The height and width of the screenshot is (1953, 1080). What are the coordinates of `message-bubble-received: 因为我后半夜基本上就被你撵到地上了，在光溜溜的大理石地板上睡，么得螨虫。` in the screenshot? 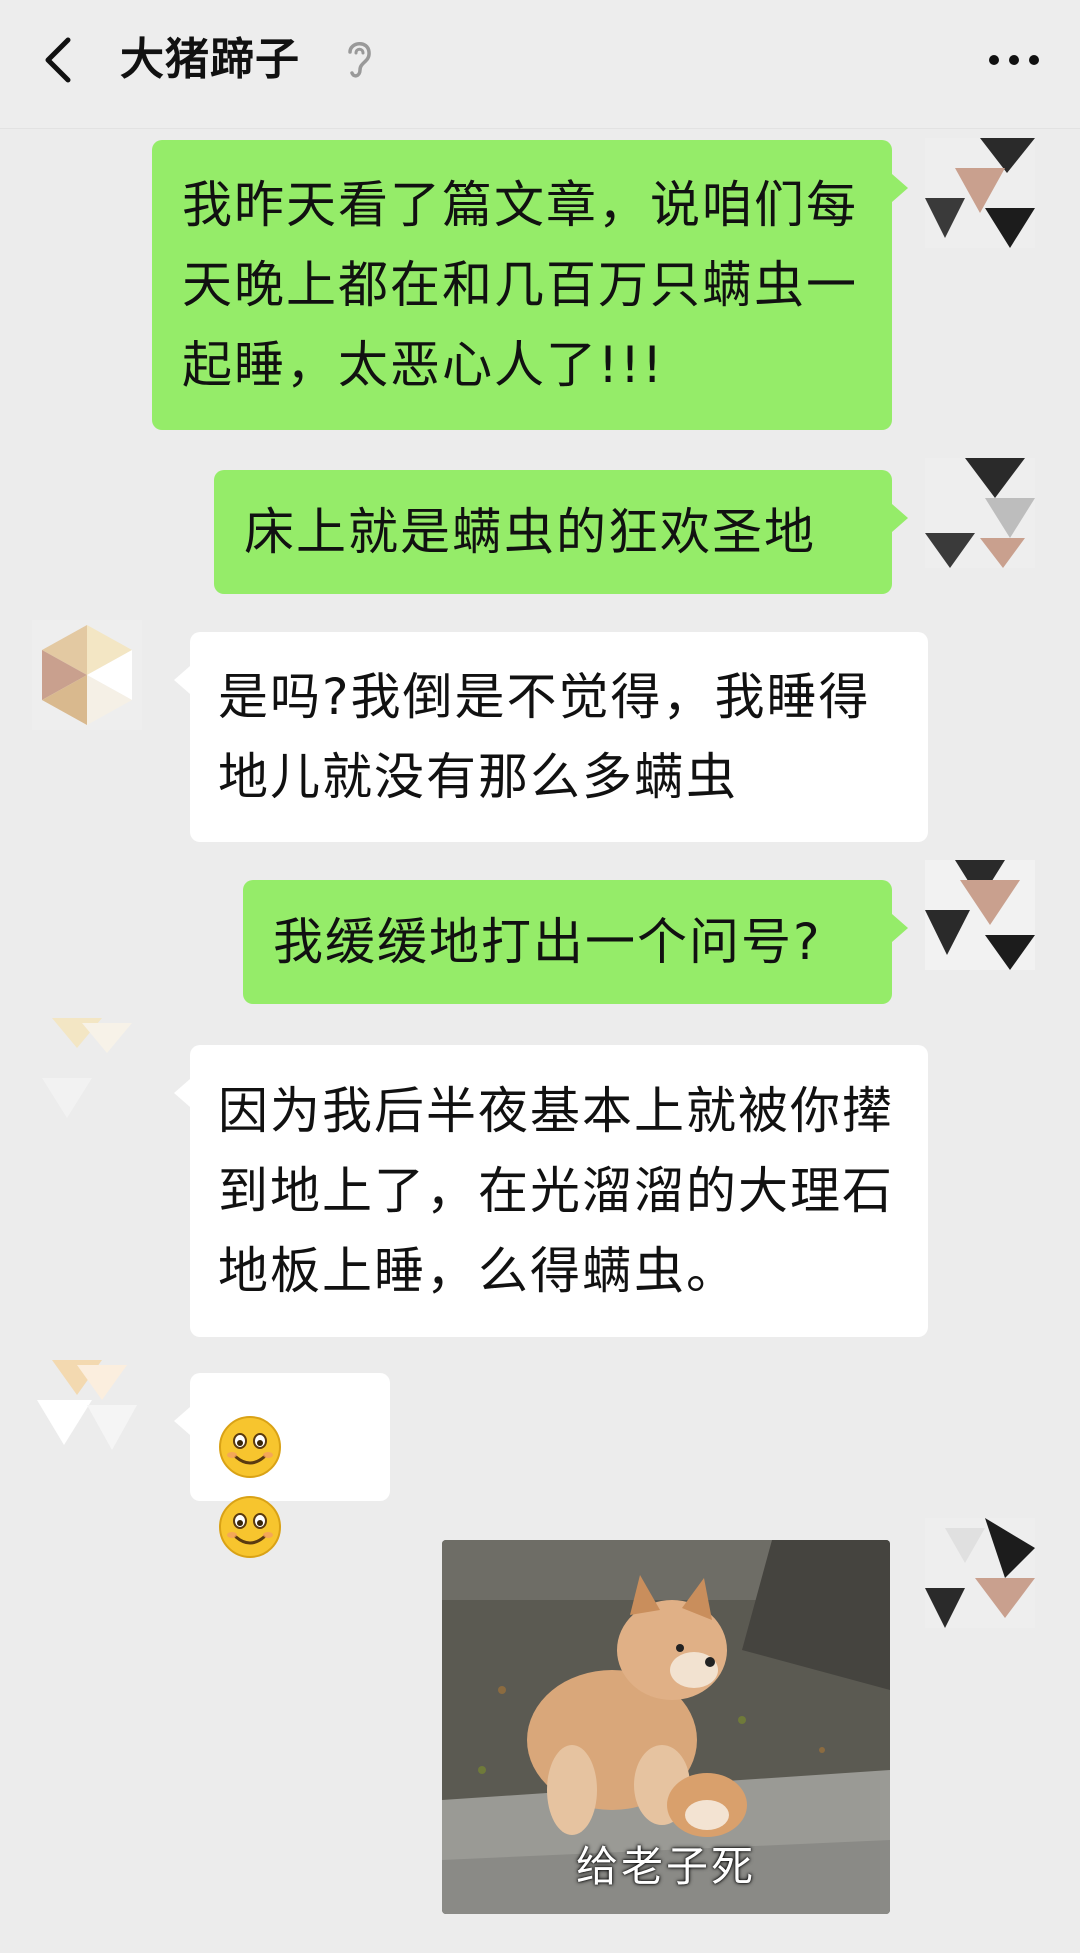 It's located at (551, 1191).